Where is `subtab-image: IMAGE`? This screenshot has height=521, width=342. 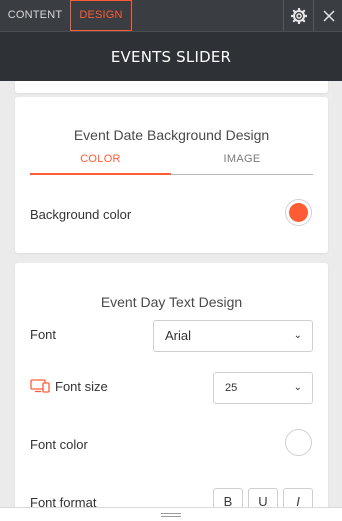 subtab-image: IMAGE is located at coordinates (242, 164).